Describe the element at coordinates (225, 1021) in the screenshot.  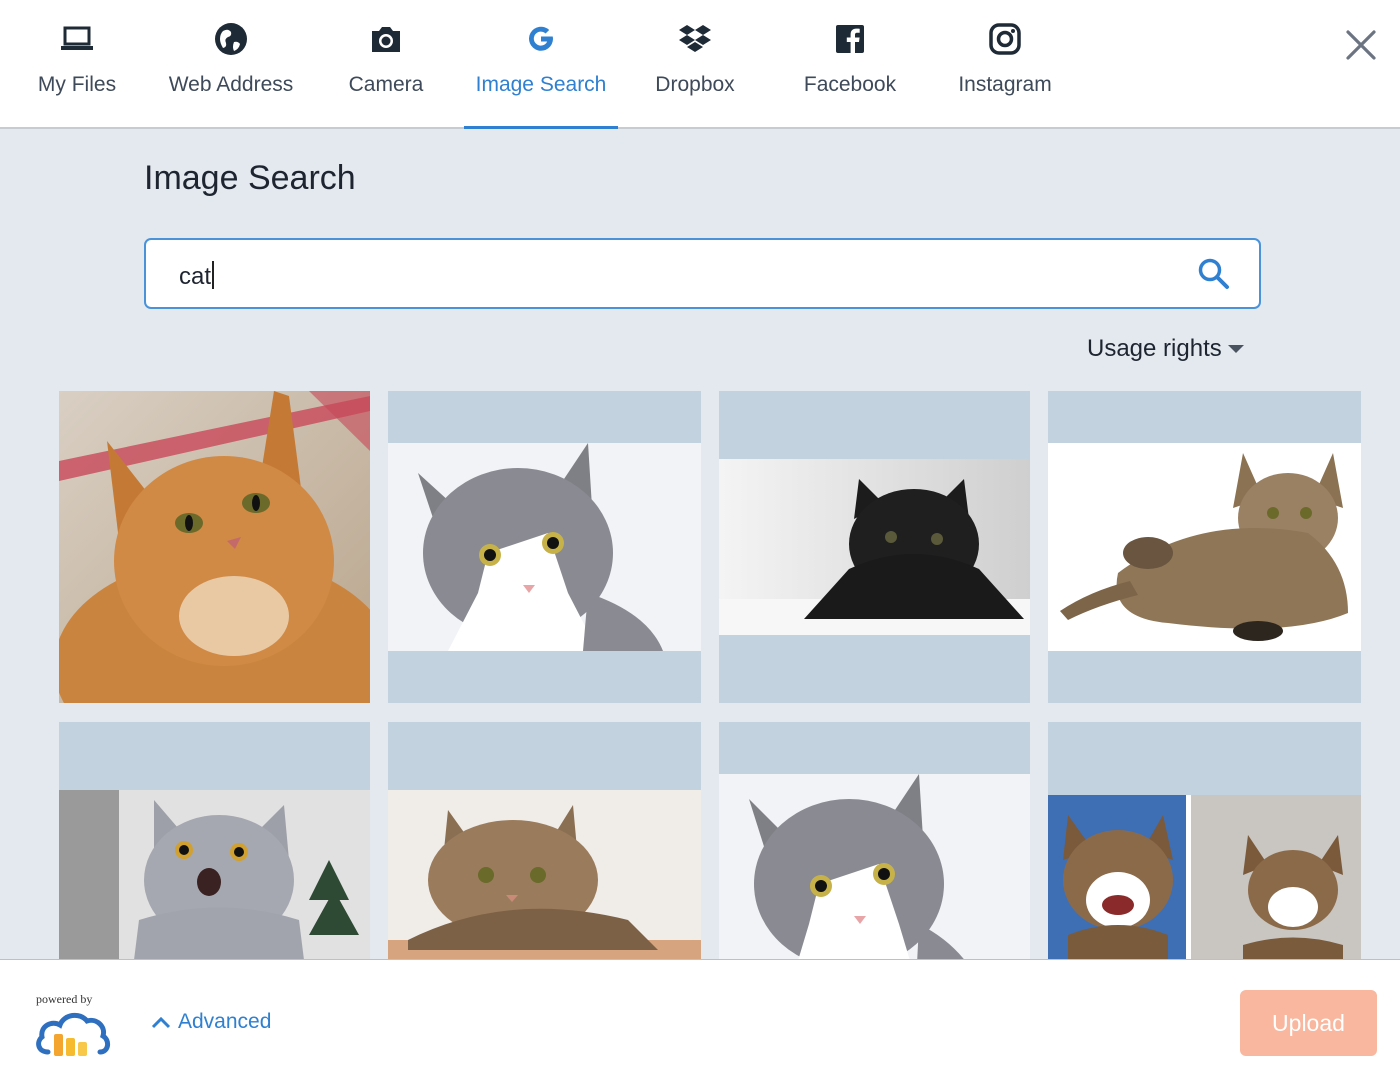
I see `advanced-label: Advanced` at that location.